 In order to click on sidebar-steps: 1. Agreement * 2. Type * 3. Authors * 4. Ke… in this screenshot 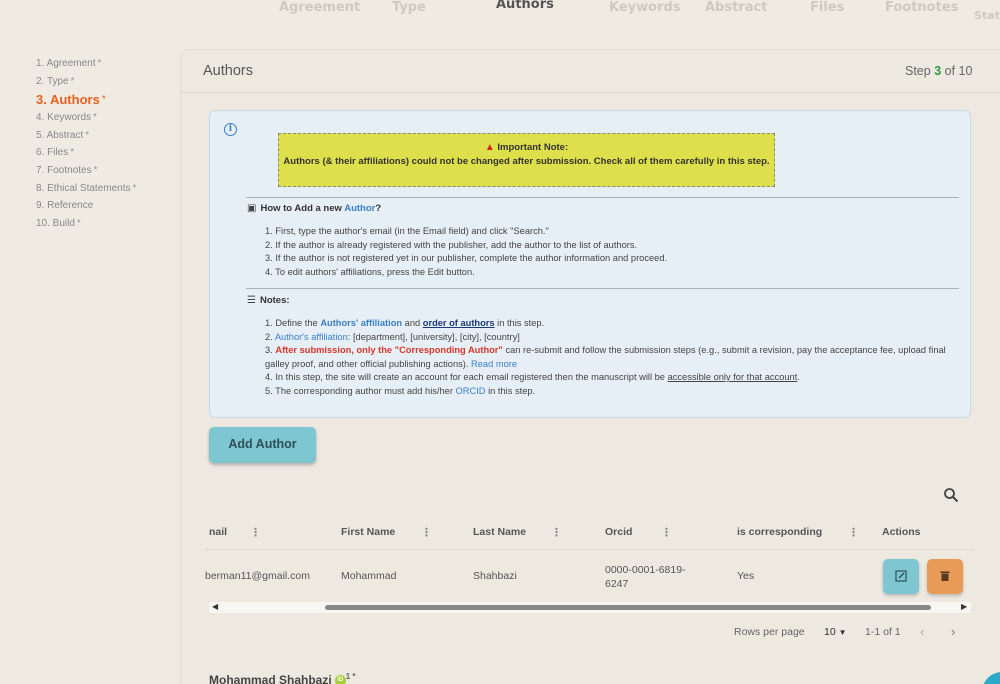, I will do `click(106, 143)`.